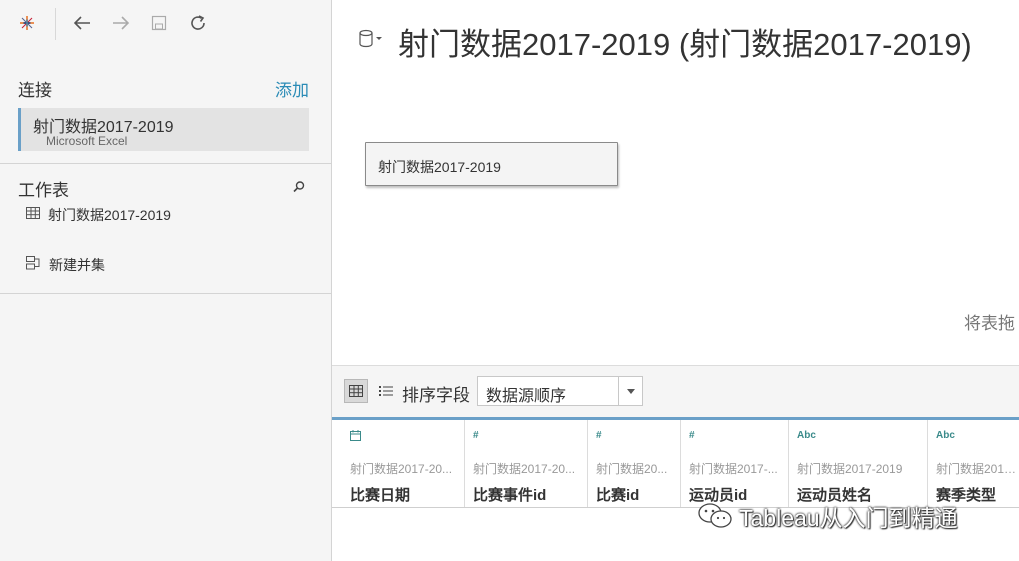 This screenshot has height=561, width=1019. What do you see at coordinates (848, 518) in the screenshot?
I see `watermark-text: Tableau从入门到精通` at bounding box center [848, 518].